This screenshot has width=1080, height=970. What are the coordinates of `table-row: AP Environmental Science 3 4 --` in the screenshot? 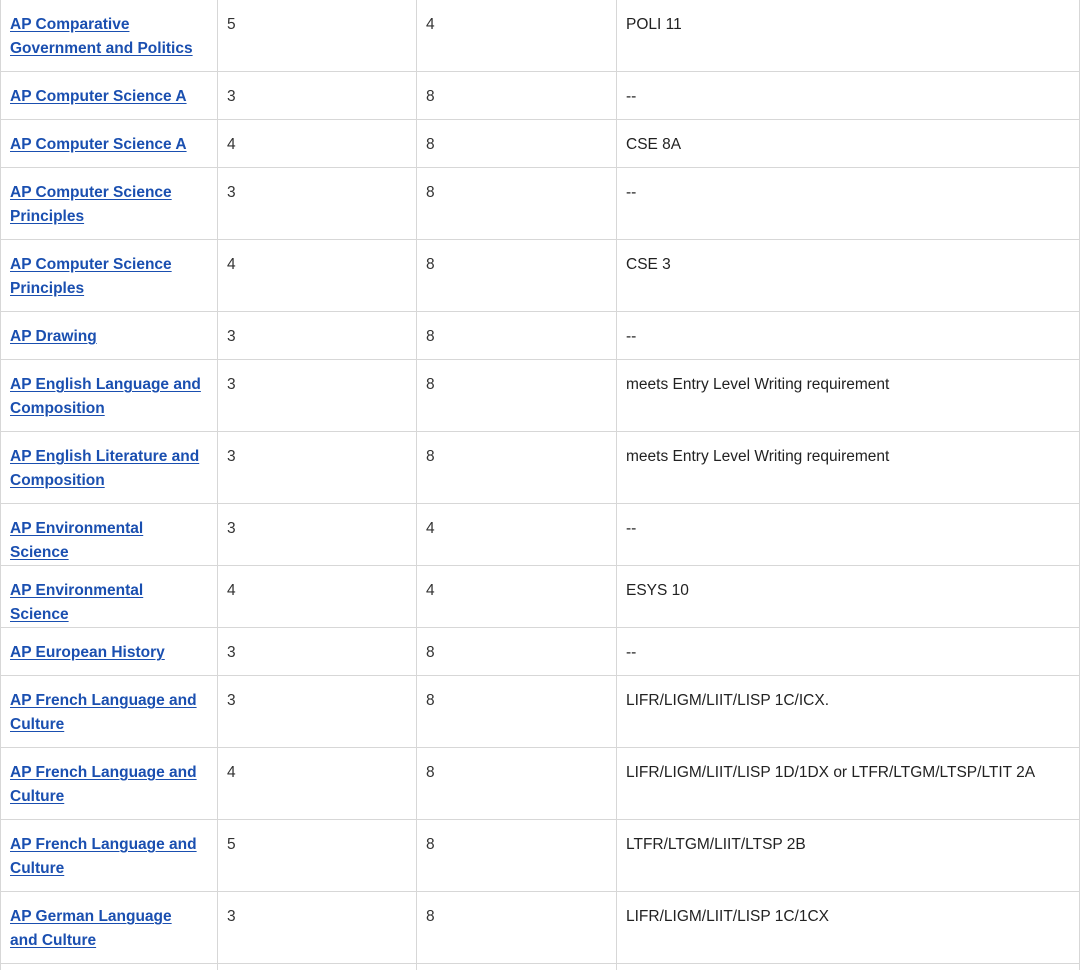 It's located at (540, 534).